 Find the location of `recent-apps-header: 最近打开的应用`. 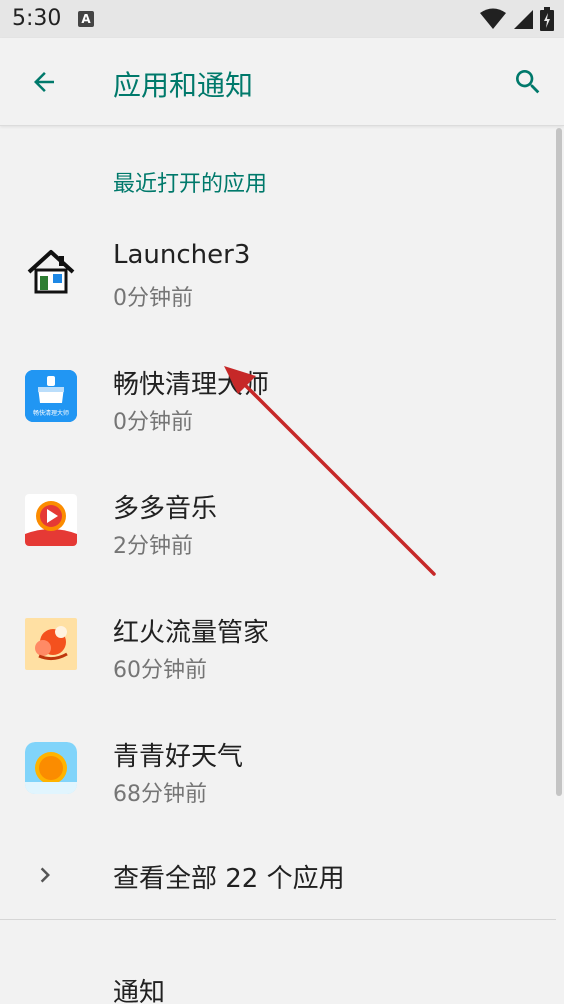

recent-apps-header: 最近打开的应用 is located at coordinates (190, 184).